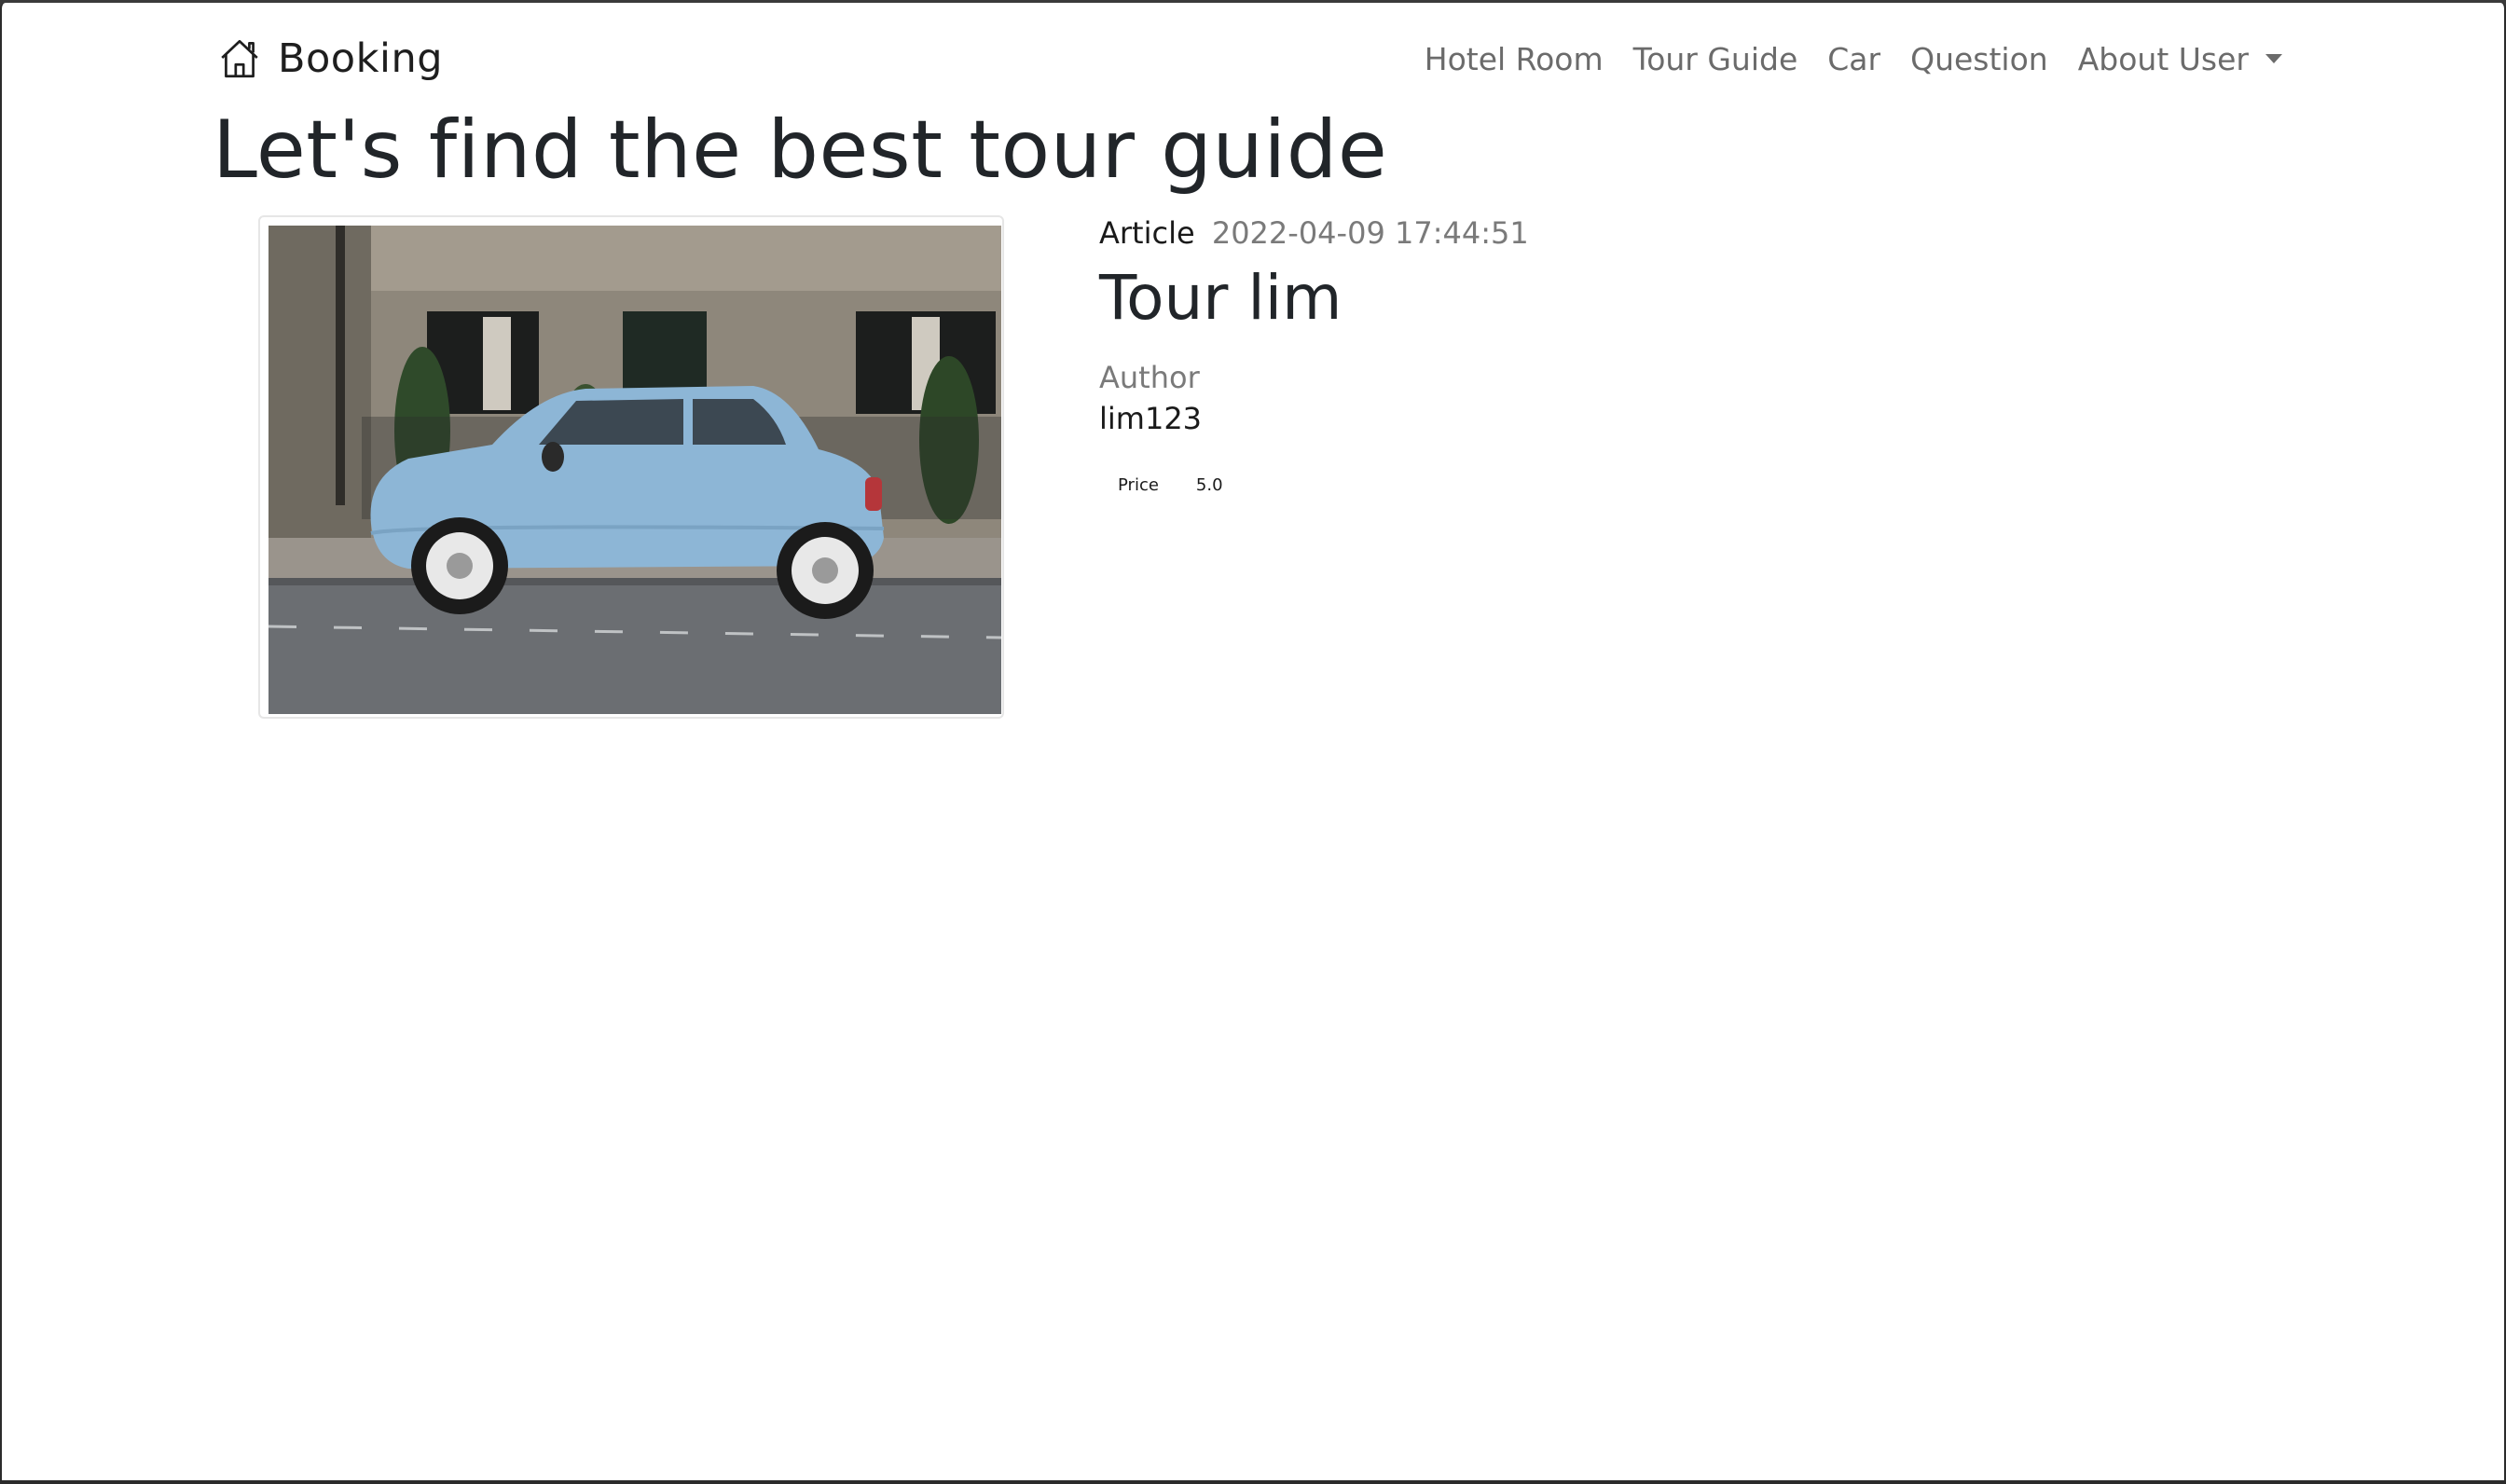  Describe the element at coordinates (1209, 485) in the screenshot. I see `price-value: 5.0` at that location.